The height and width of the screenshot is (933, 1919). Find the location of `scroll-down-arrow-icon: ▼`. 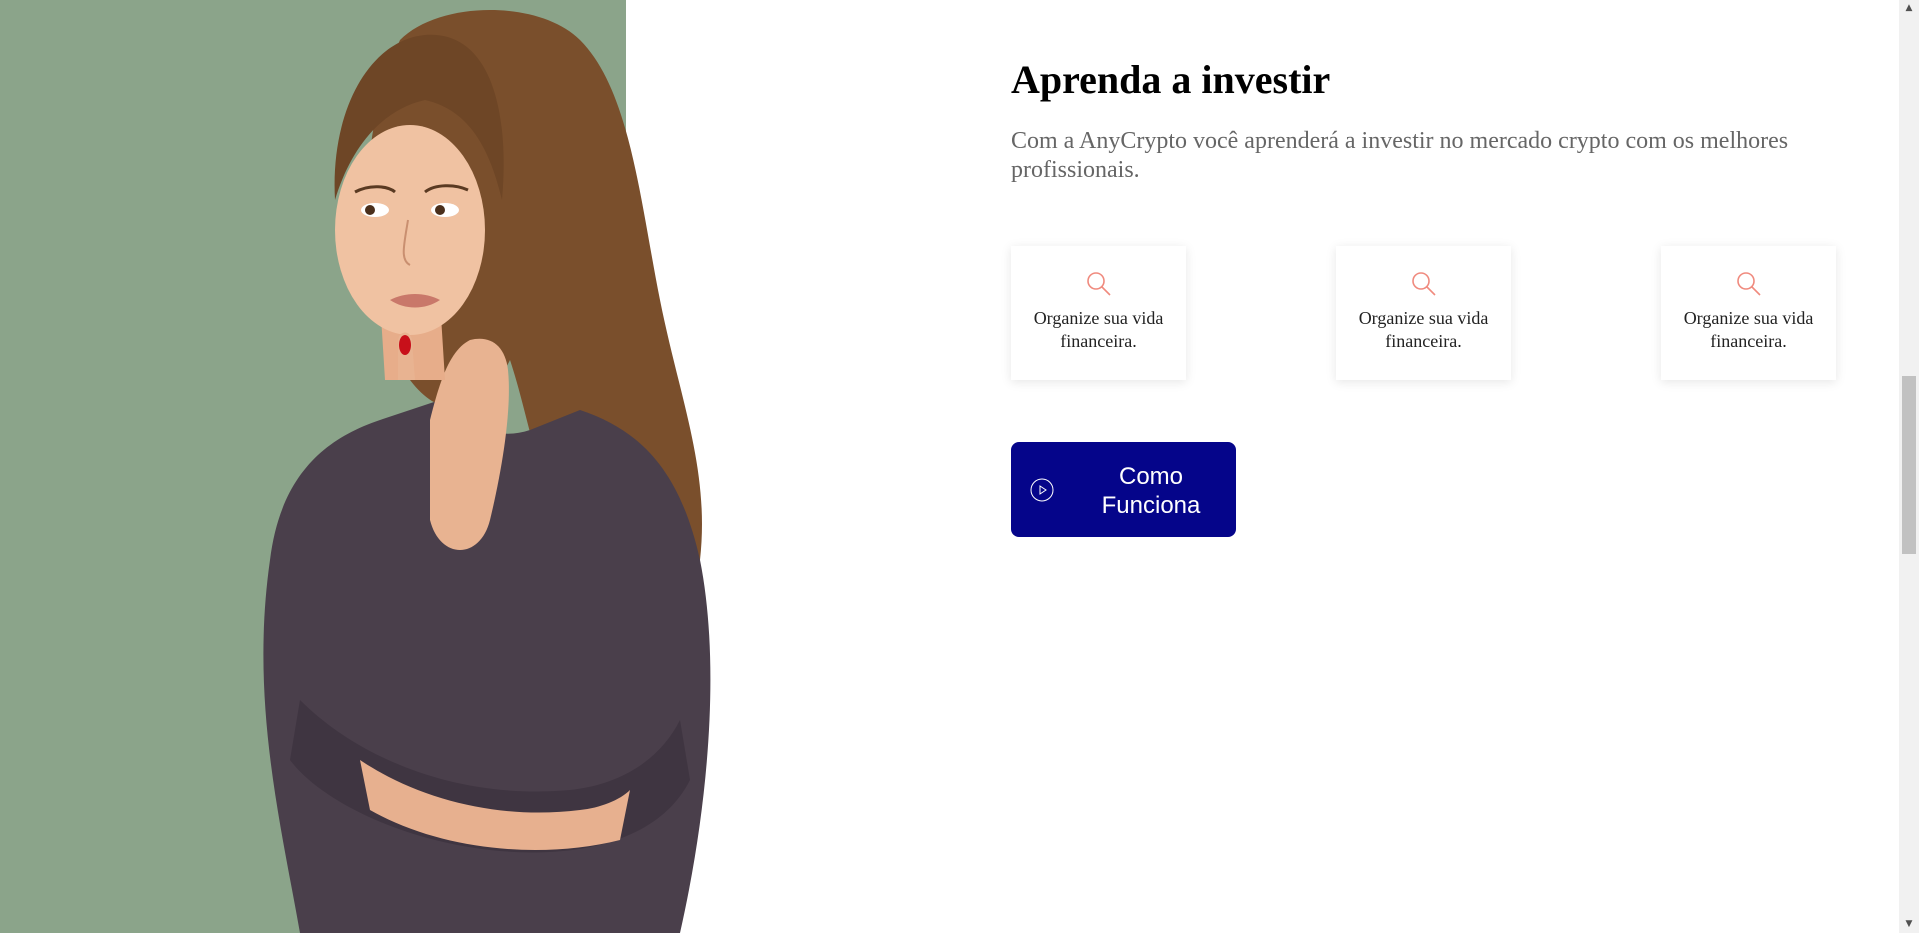

scroll-down-arrow-icon: ▼ is located at coordinates (1909, 924).